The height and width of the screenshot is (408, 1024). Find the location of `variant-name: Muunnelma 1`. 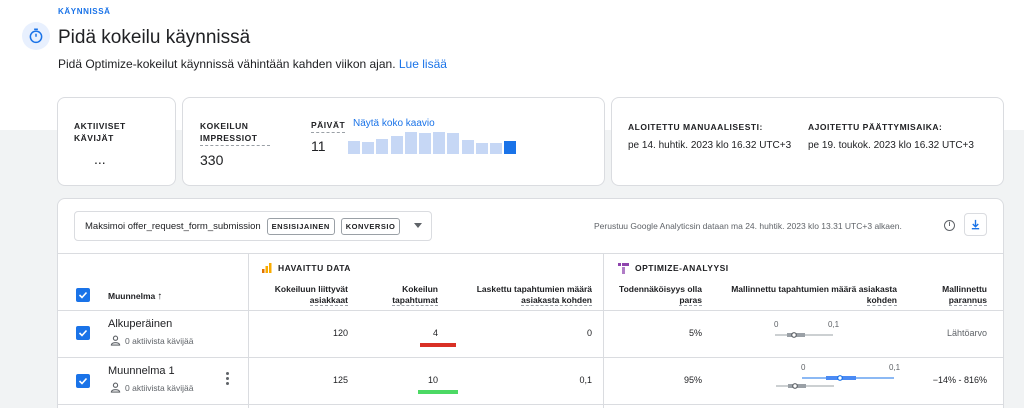

variant-name: Muunnelma 1 is located at coordinates (141, 371).